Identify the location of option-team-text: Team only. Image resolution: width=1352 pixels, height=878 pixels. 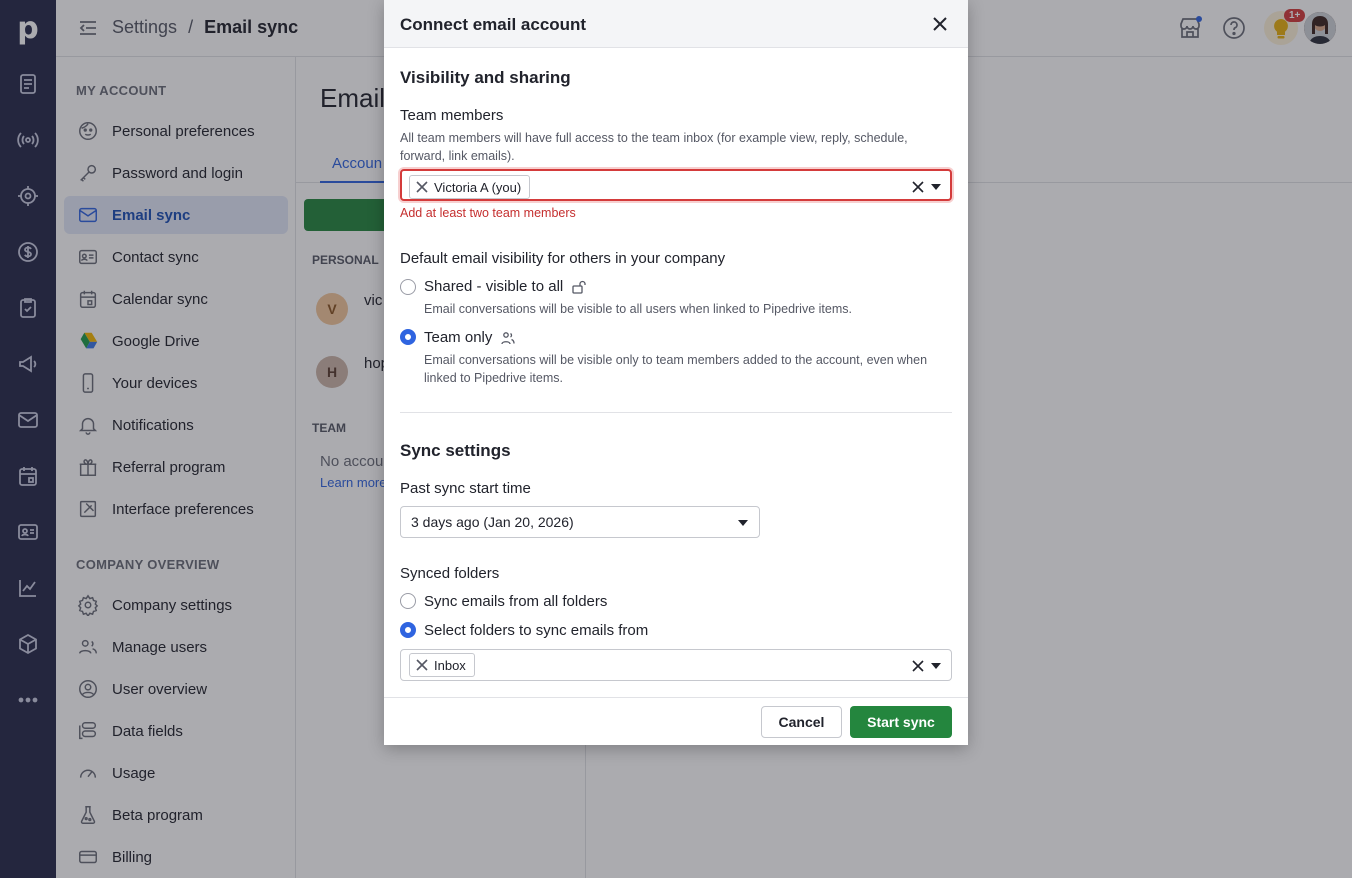
(458, 337).